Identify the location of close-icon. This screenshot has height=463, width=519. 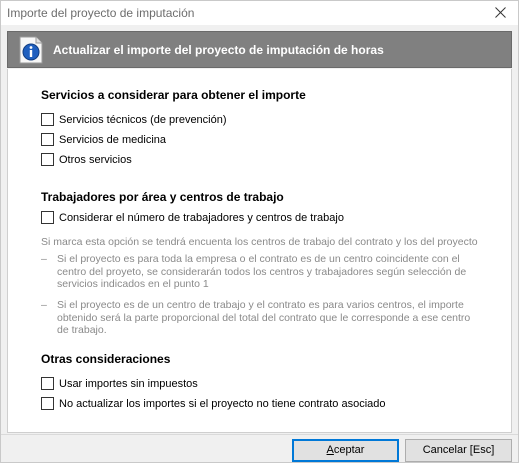
(500, 12).